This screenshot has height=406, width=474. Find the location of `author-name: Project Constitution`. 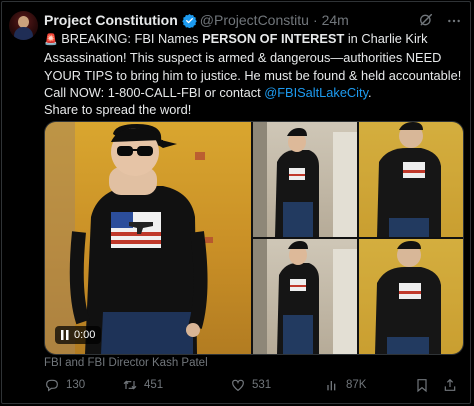

author-name: Project Constitution is located at coordinates (111, 20).